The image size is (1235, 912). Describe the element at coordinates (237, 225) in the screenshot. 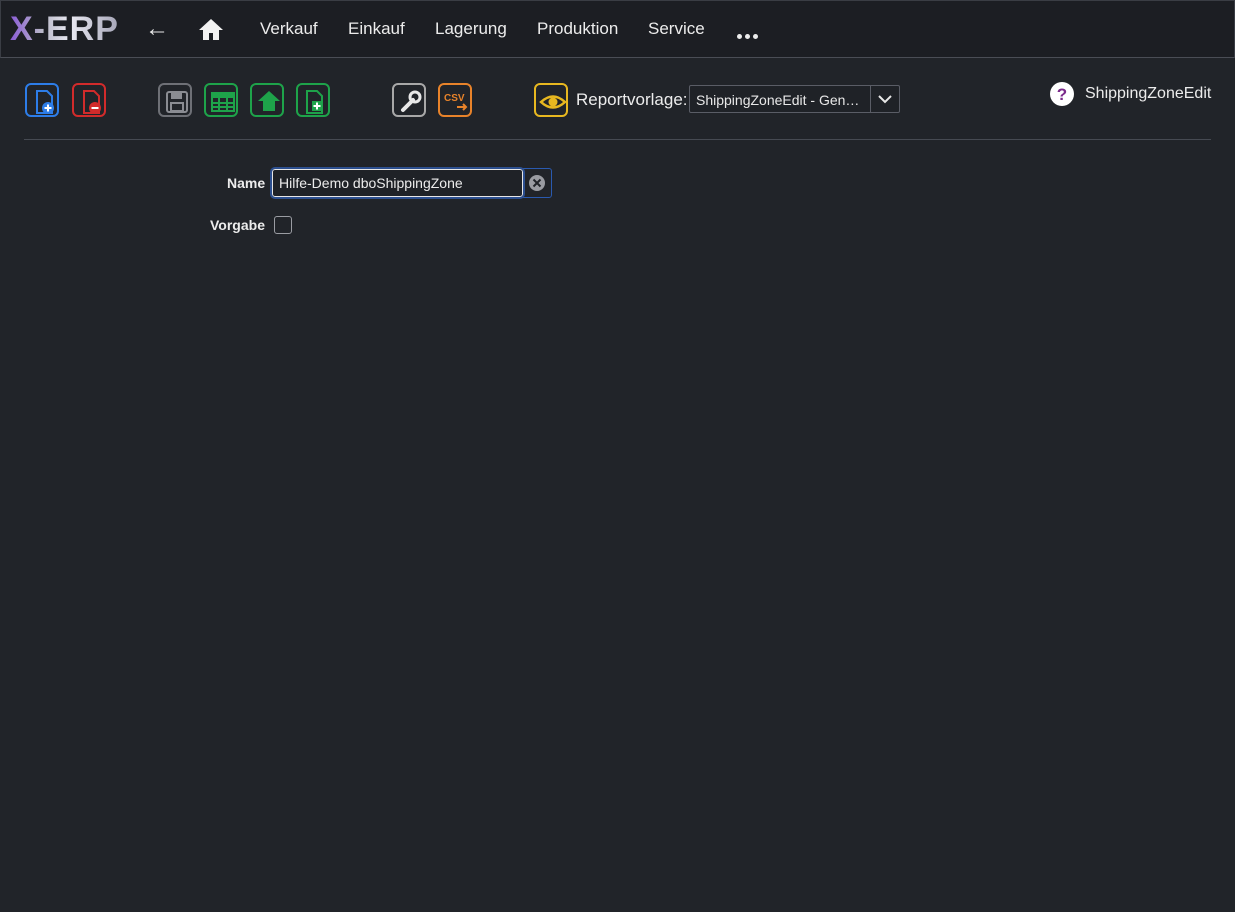

I see `default-label: Vorgabe` at that location.